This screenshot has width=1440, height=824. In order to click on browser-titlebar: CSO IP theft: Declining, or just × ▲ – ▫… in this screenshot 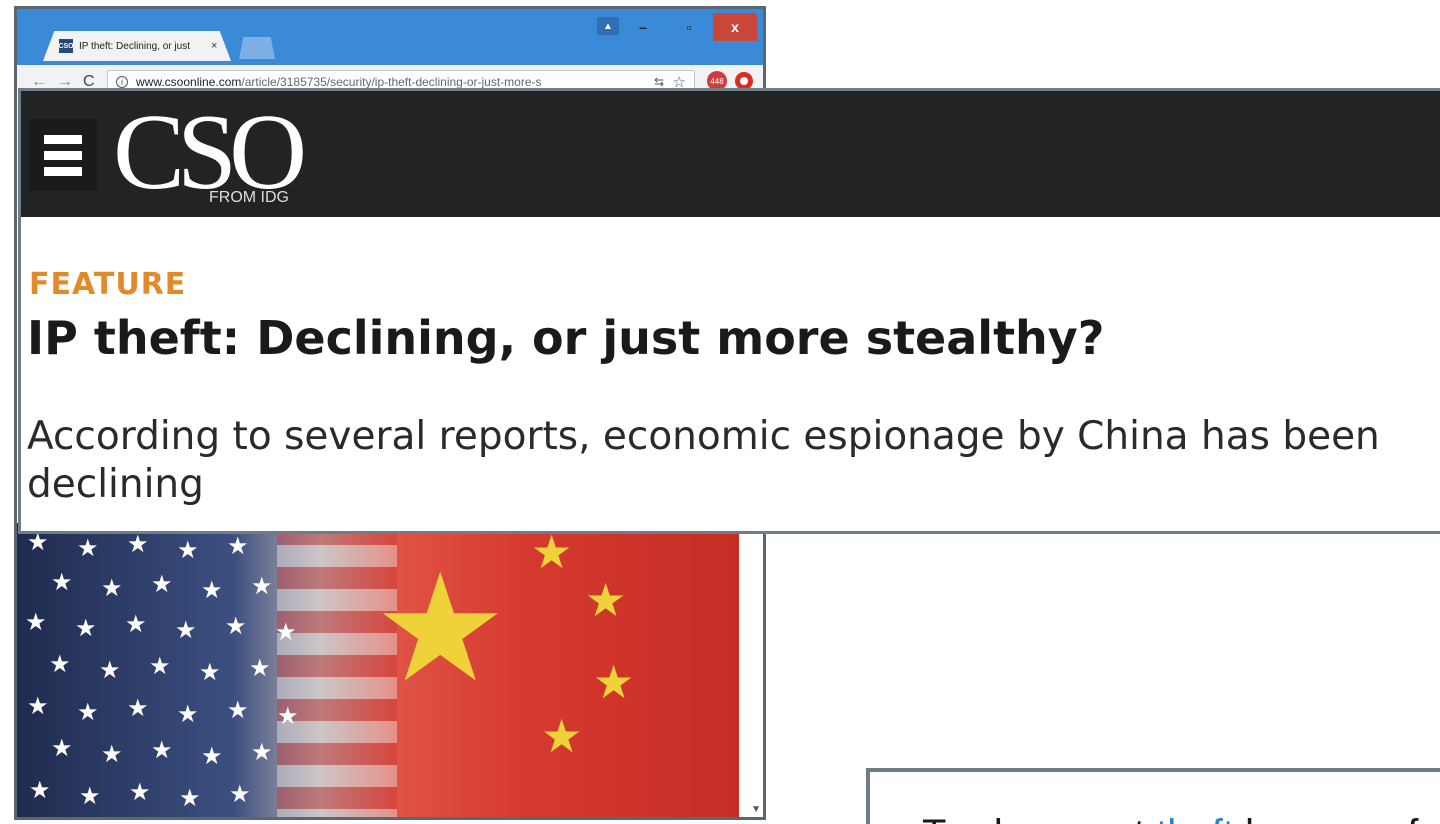, I will do `click(390, 37)`.